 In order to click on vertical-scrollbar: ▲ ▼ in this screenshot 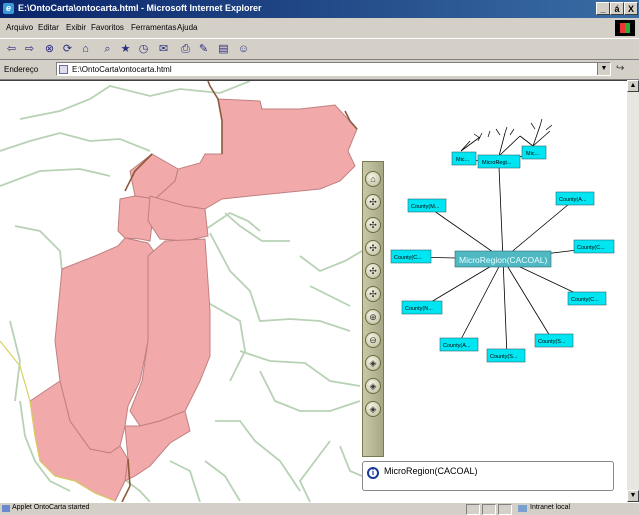, I will do `click(633, 291)`.